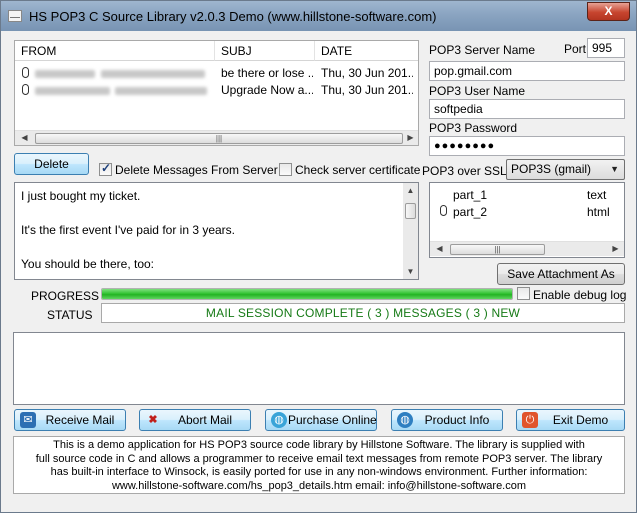 This screenshot has height=513, width=637. Describe the element at coordinates (87, 264) in the screenshot. I see `message-line: You should be there, too:` at that location.